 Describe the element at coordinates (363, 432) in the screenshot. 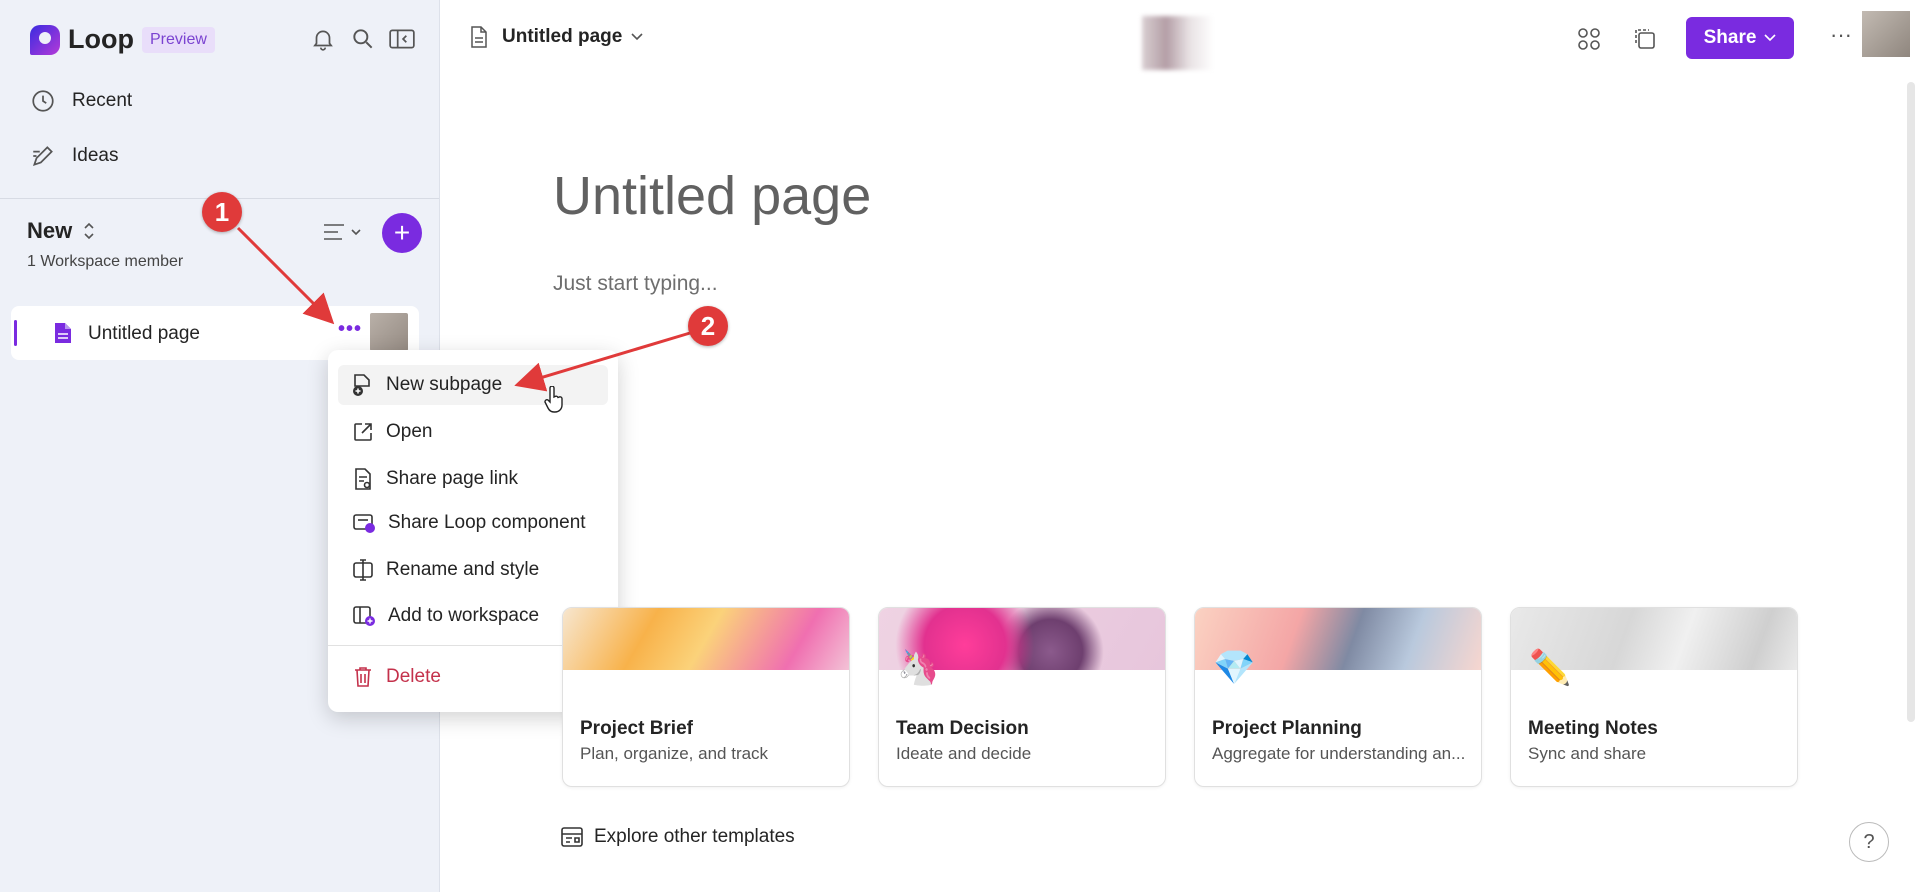

I see `open-external-icon` at that location.